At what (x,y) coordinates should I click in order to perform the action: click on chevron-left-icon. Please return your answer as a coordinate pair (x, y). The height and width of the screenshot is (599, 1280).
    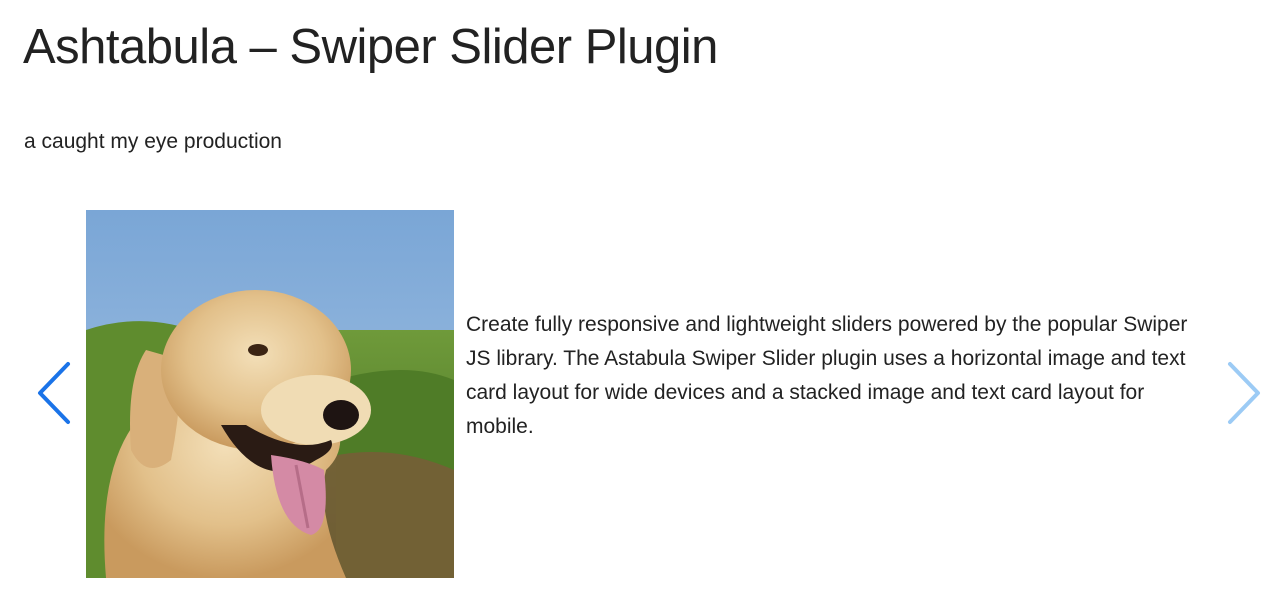
    Looking at the image, I should click on (54, 393).